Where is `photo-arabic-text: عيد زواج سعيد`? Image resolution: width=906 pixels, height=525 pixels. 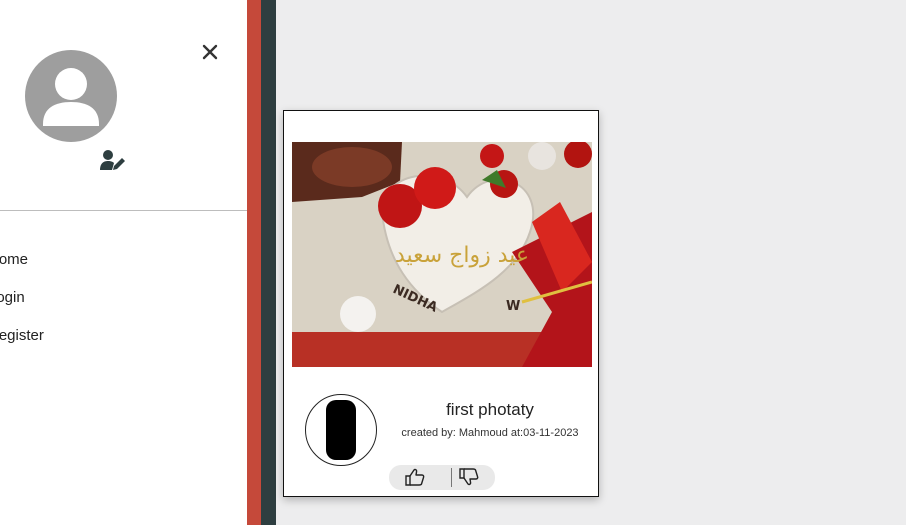 photo-arabic-text: عيد زواج سعيد is located at coordinates (462, 255).